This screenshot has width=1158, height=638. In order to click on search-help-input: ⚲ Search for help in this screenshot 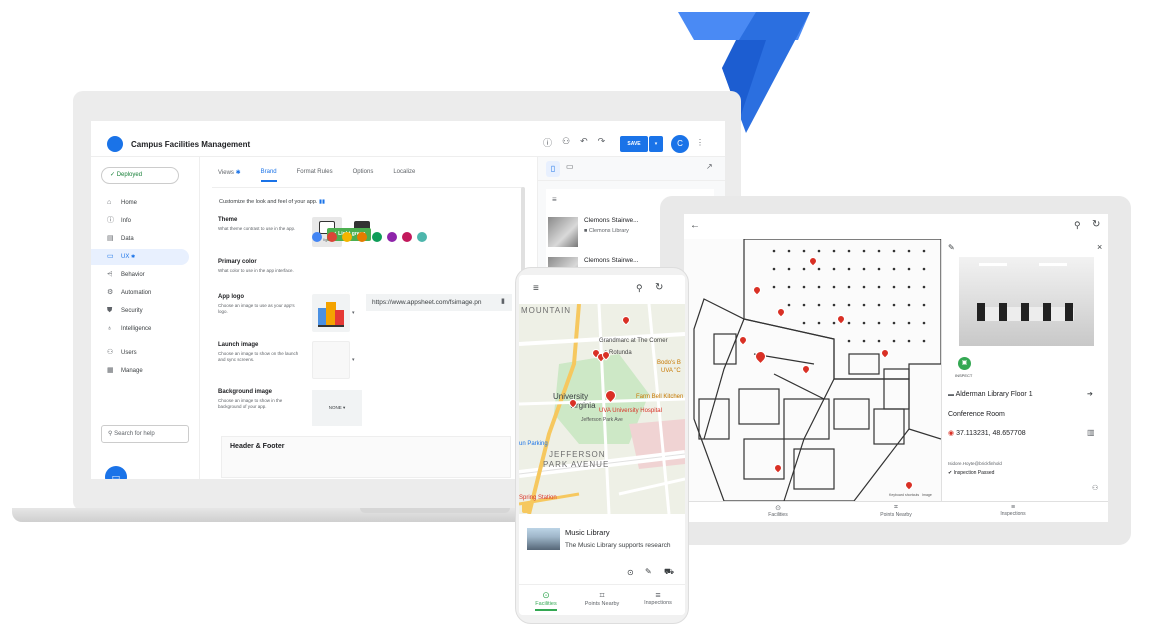, I will do `click(145, 434)`.